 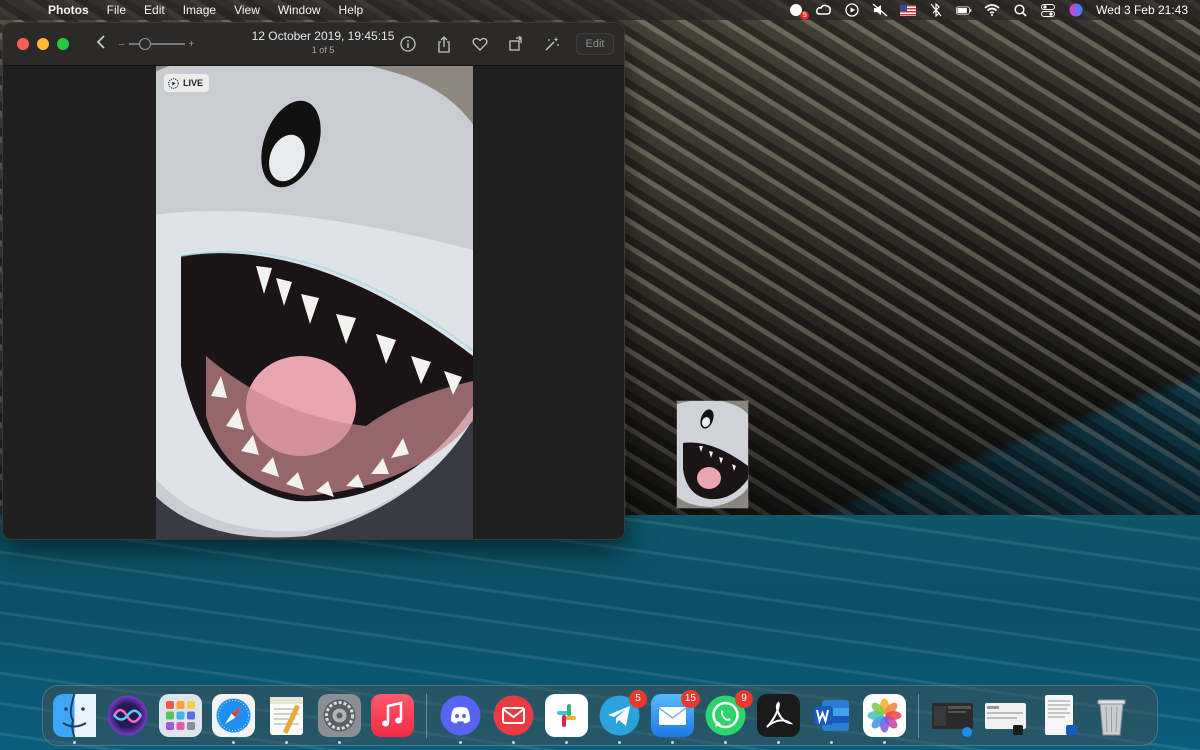 I want to click on dock-discord, so click(x=460, y=719).